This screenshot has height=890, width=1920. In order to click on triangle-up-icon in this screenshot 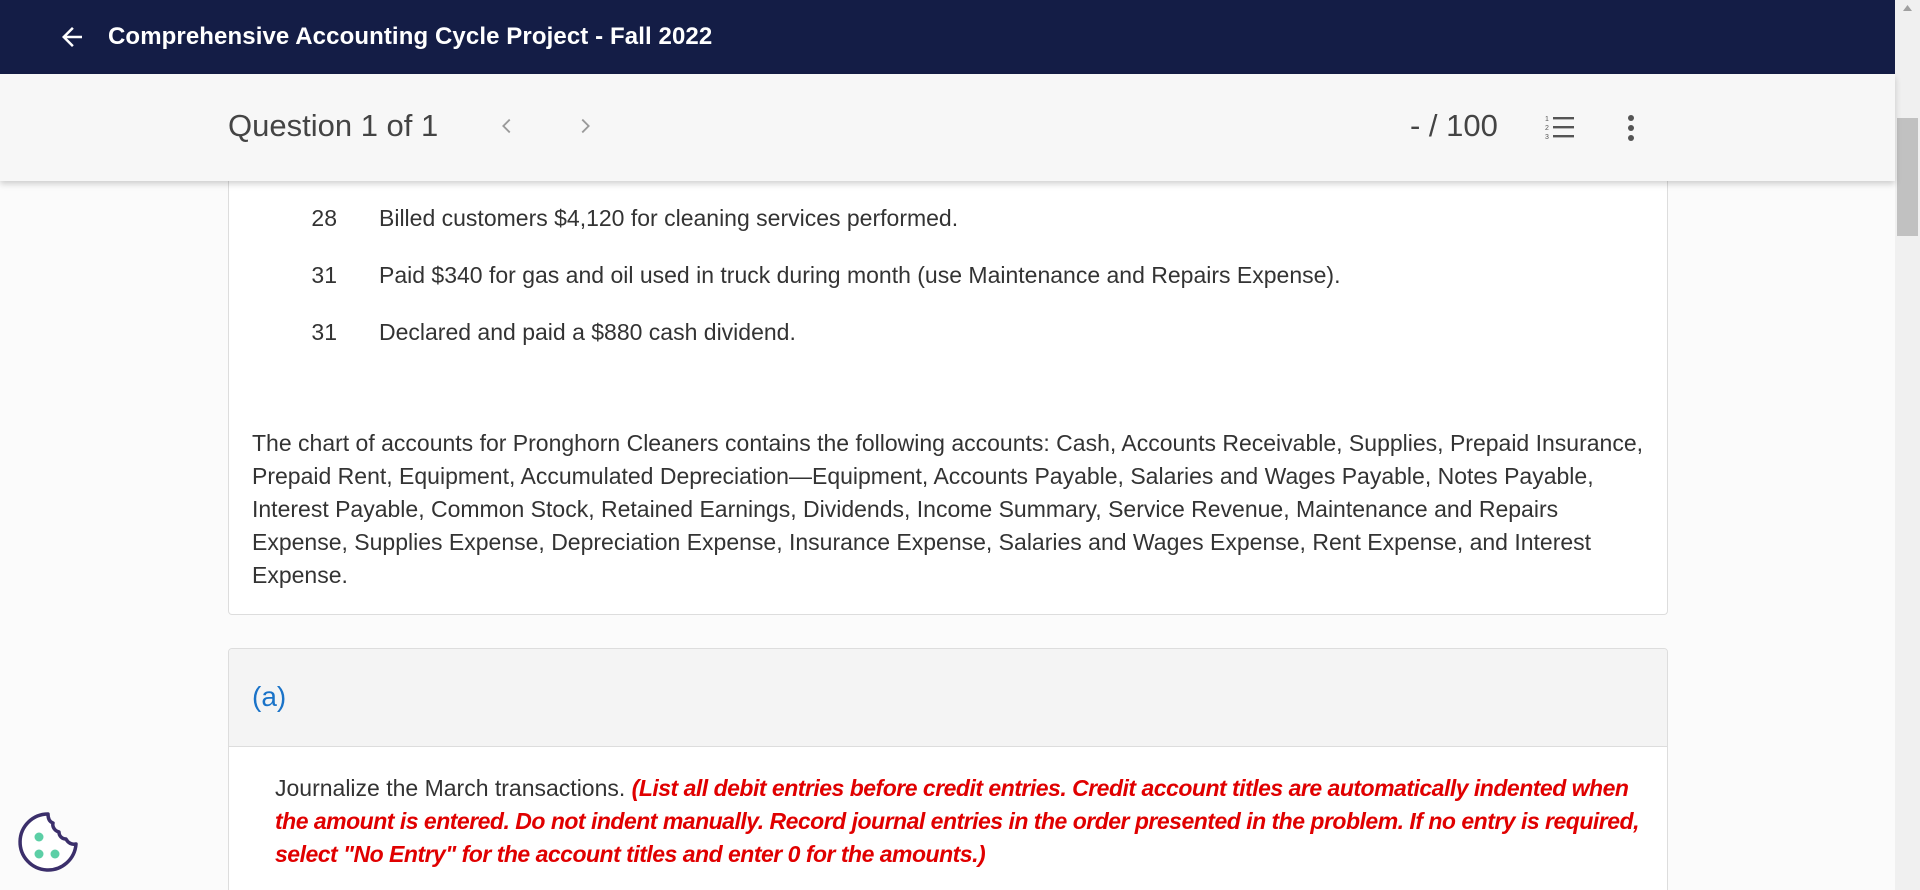, I will do `click(1907, 8)`.